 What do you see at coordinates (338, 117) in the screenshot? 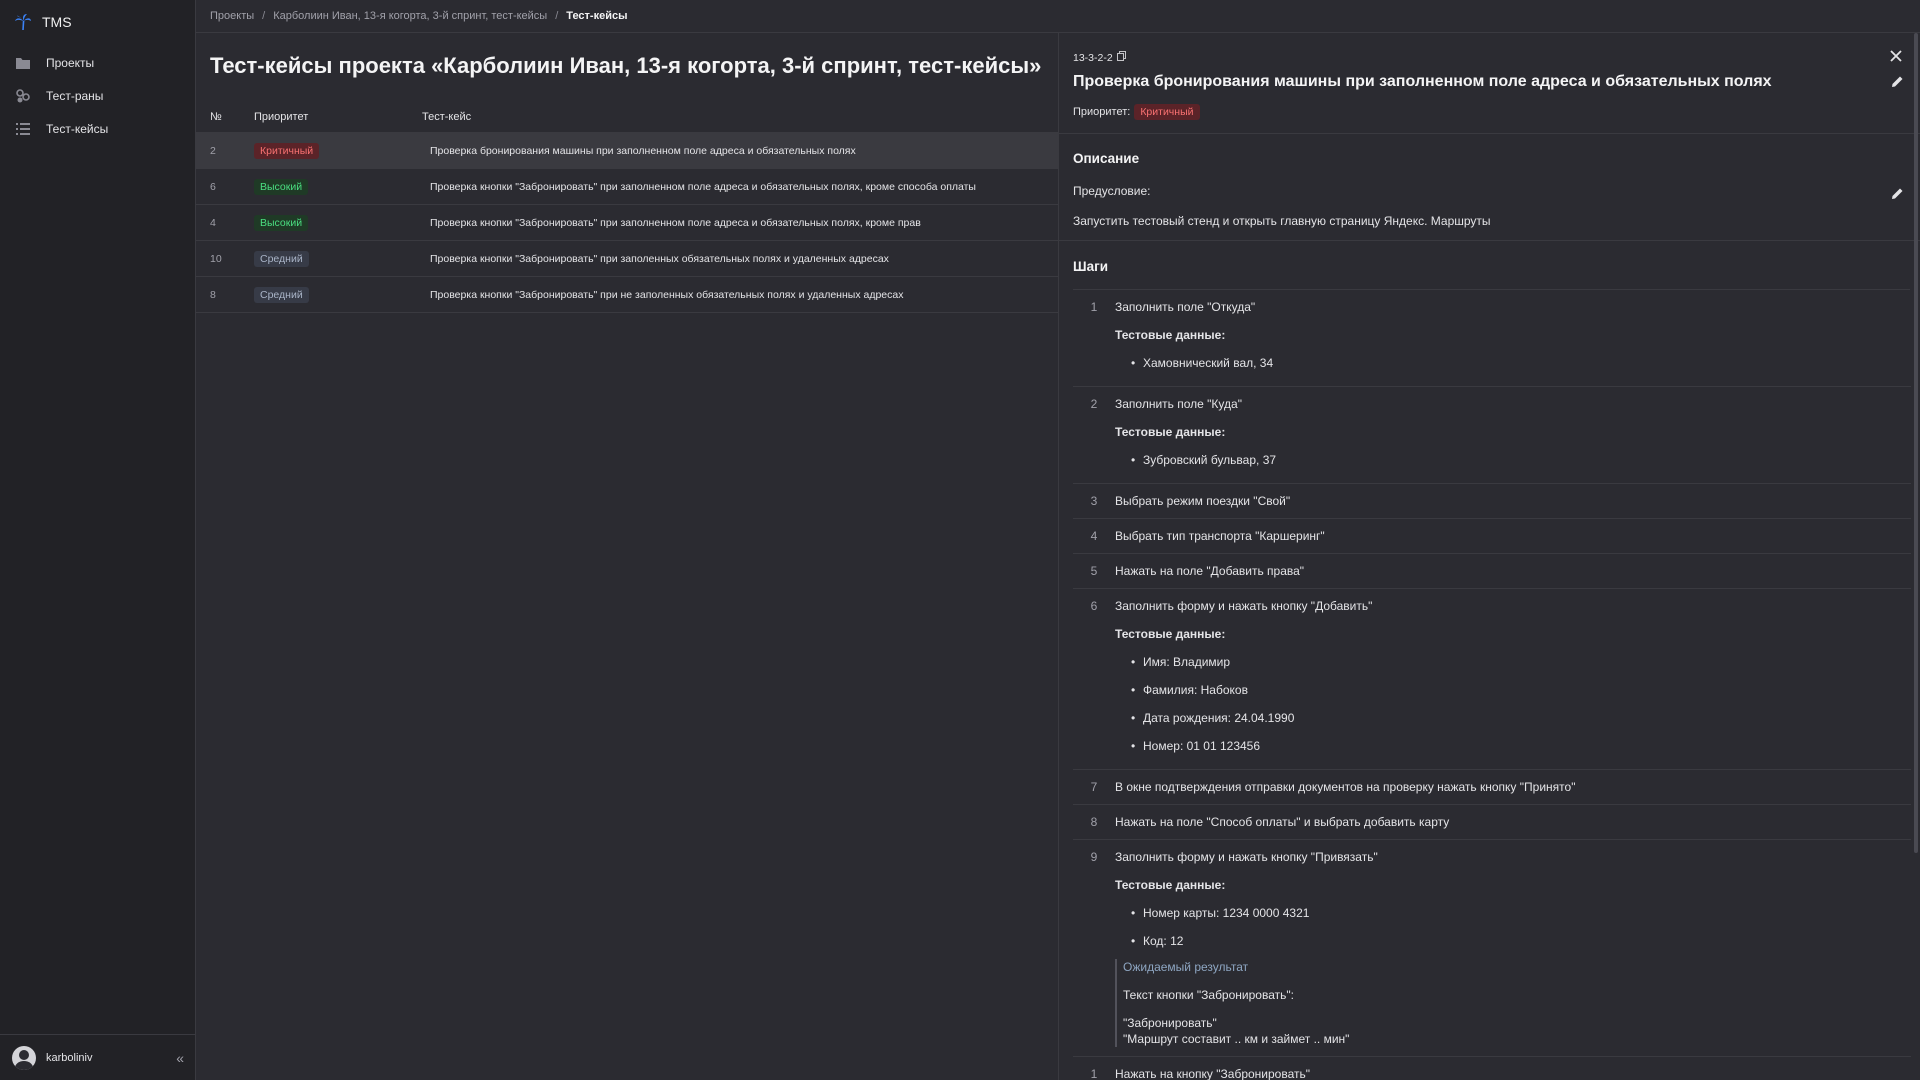
I see `column-header-priority: Приоритет` at bounding box center [338, 117].